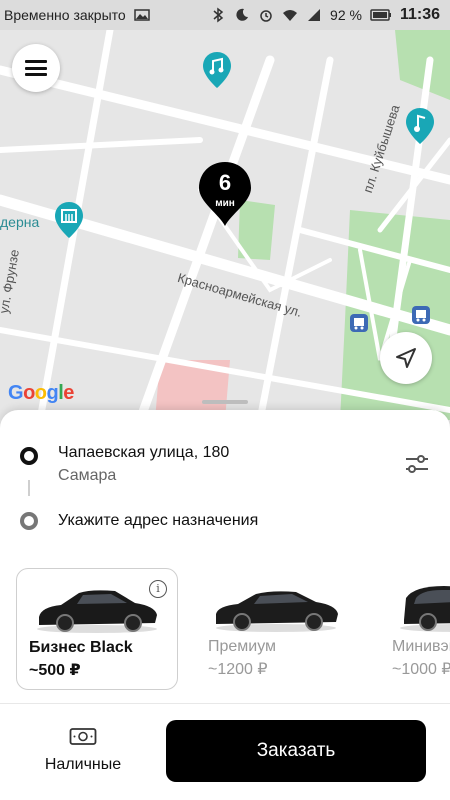  Describe the element at coordinates (346, 15) in the screenshot. I see `battery-percent: 92 %` at that location.